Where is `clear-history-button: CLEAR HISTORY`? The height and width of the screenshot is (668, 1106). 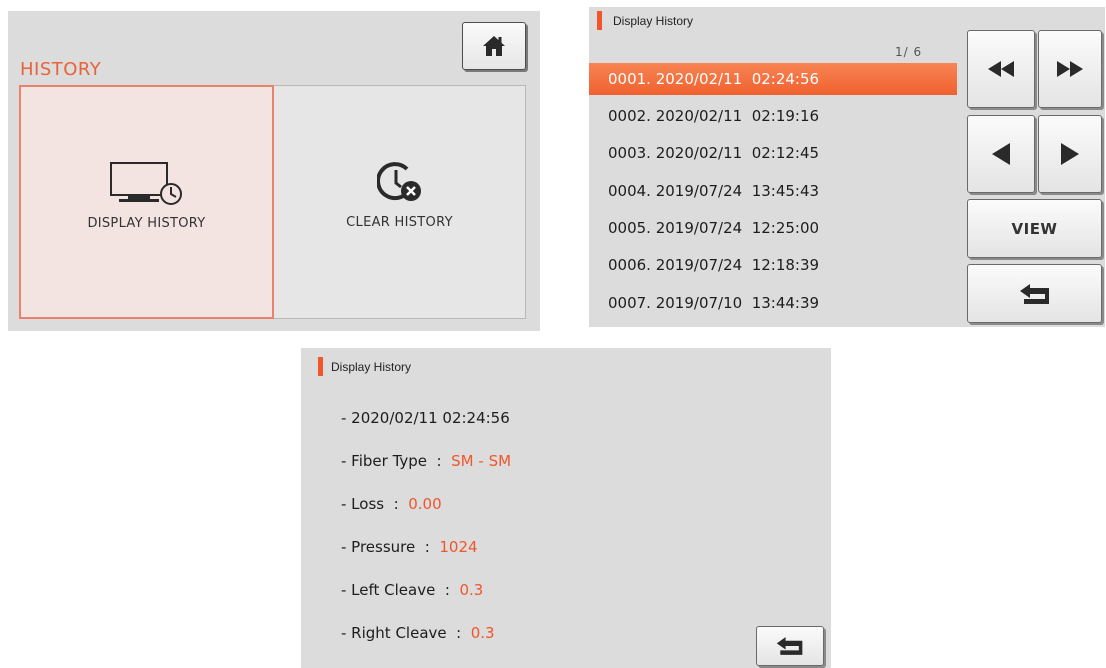
clear-history-button: CLEAR HISTORY is located at coordinates (400, 202).